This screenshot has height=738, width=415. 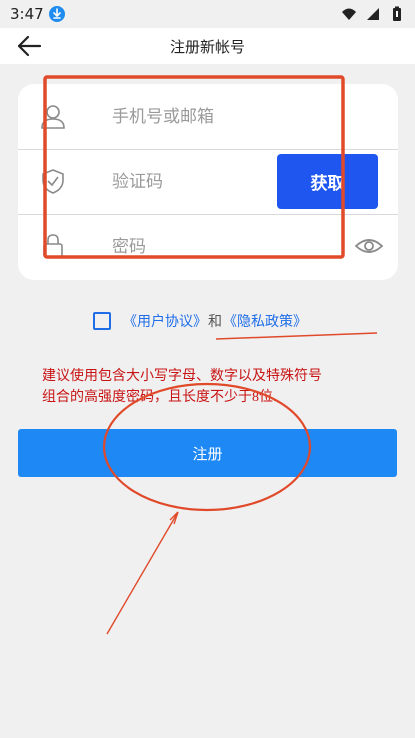 What do you see at coordinates (159, 397) in the screenshot?
I see `password-hint-line2: 组合的高强度密码，且长度不少于8位.` at bounding box center [159, 397].